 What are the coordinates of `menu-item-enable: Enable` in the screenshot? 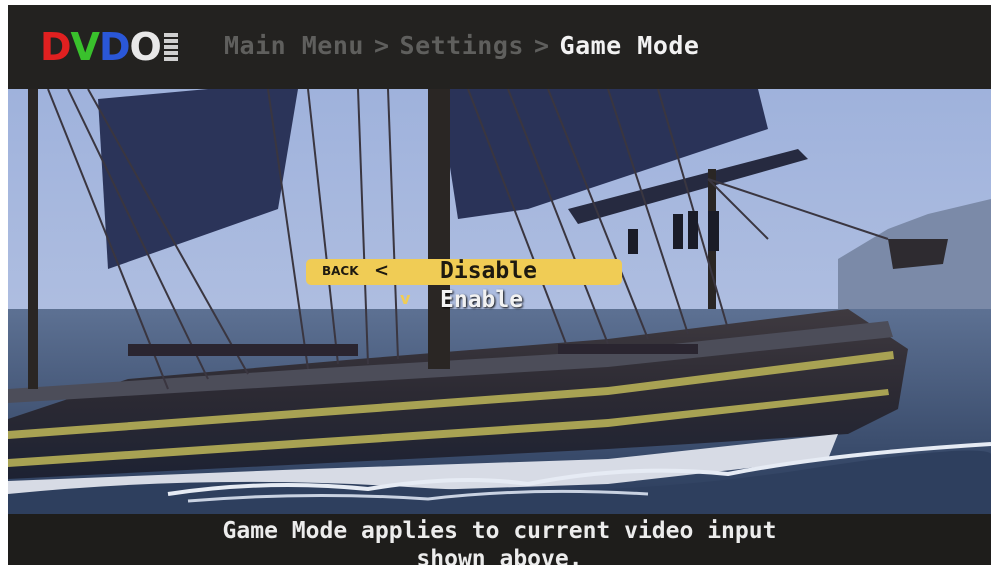 It's located at (481, 300).